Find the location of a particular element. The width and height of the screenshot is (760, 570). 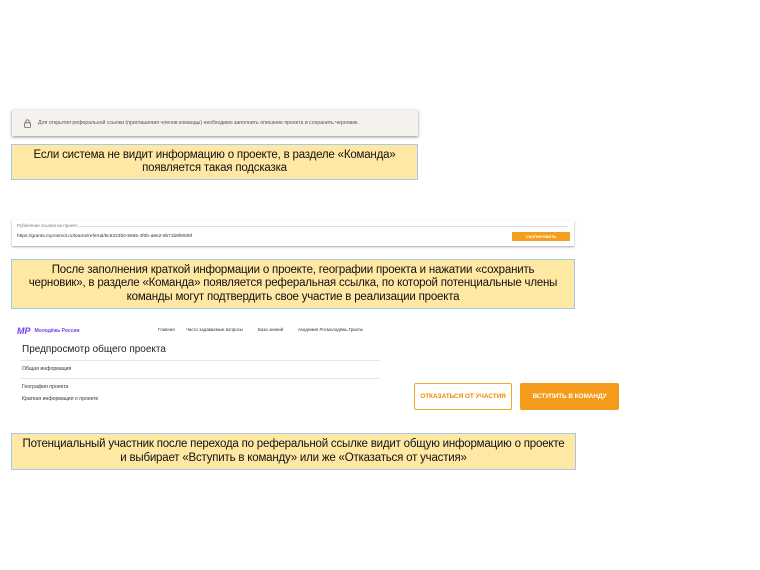

callout-line: появляется такая подсказка is located at coordinates (214, 168).